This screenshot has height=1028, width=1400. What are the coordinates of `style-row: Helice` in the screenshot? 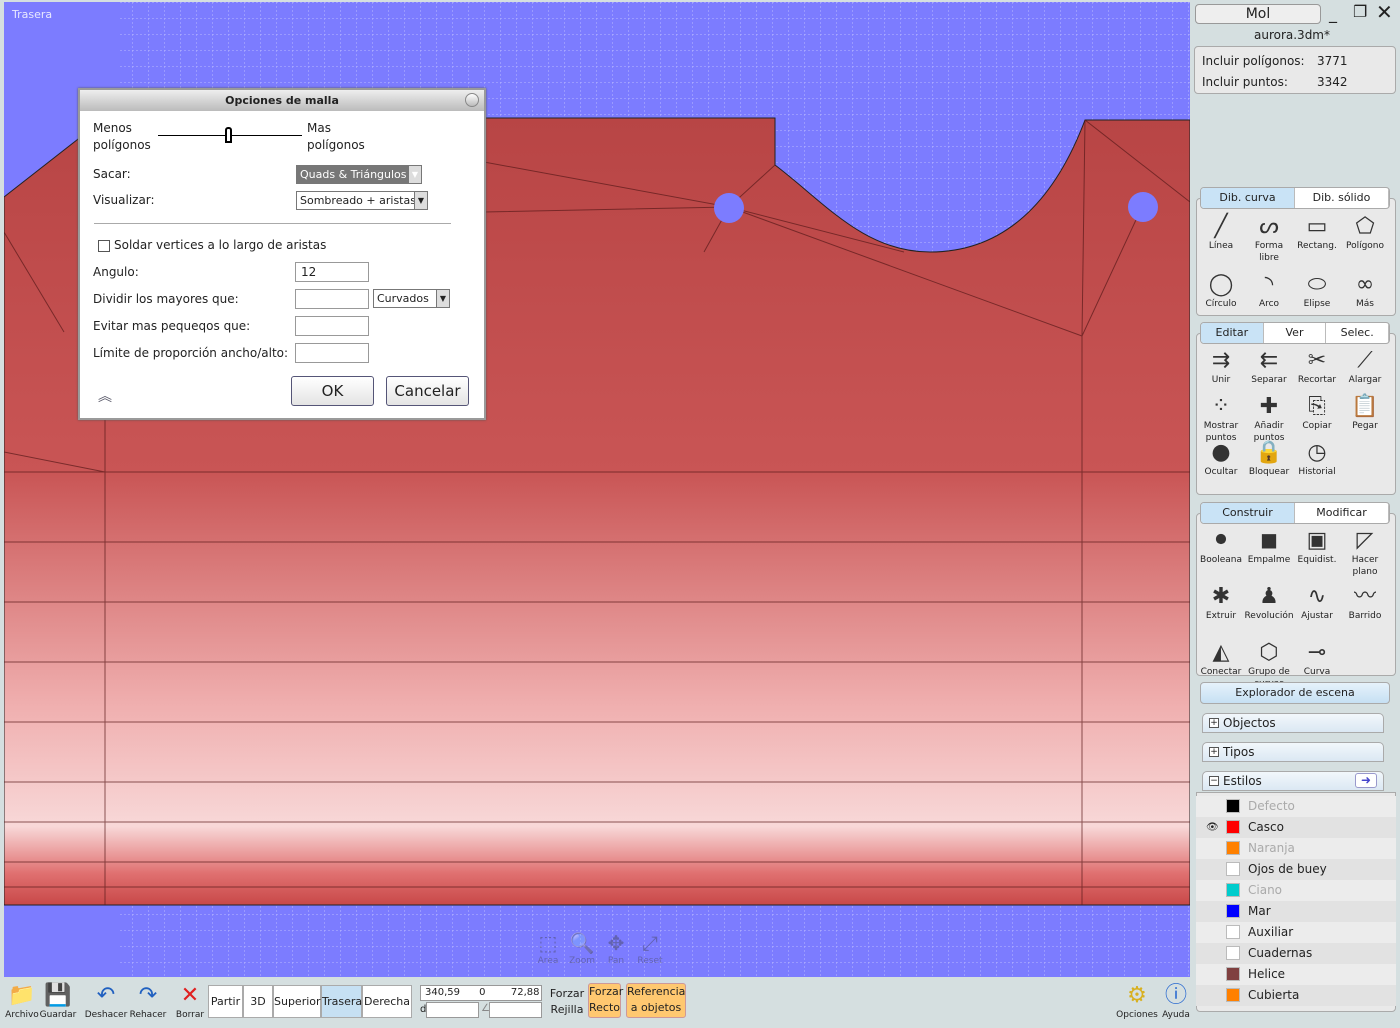 It's located at (1296, 974).